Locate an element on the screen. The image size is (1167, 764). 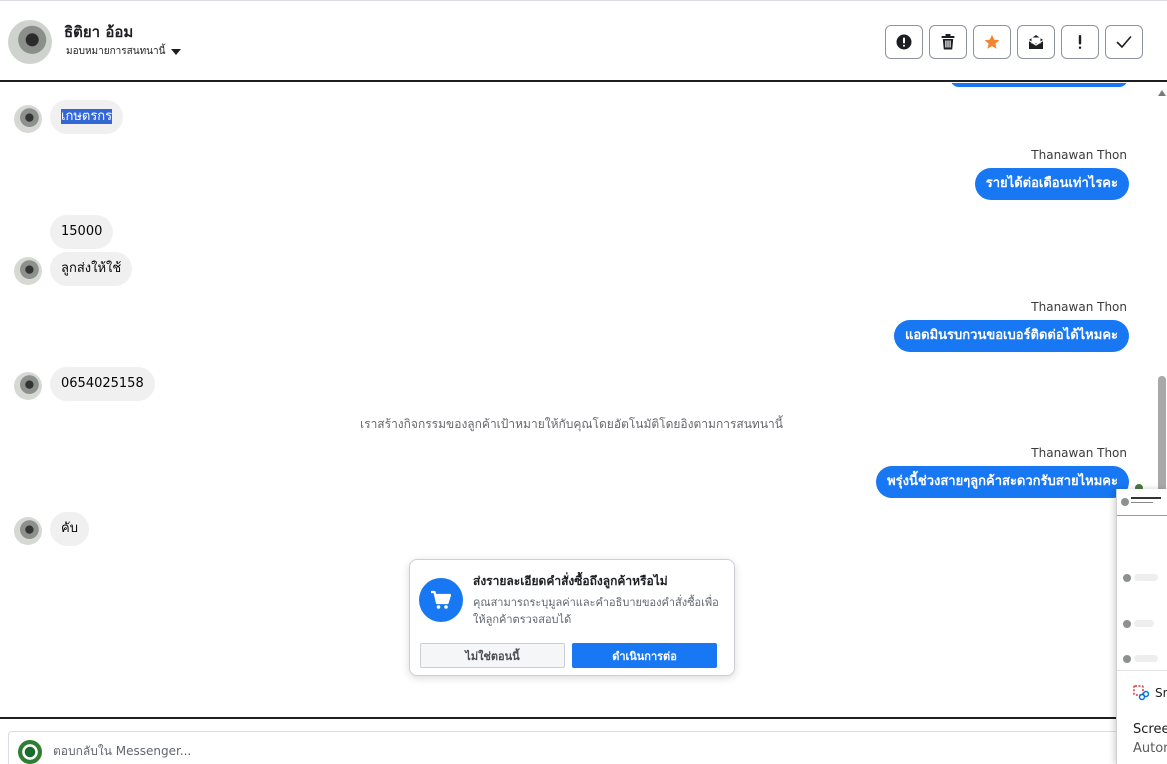
mini-subtitle-line is located at coordinates (1142, 502).